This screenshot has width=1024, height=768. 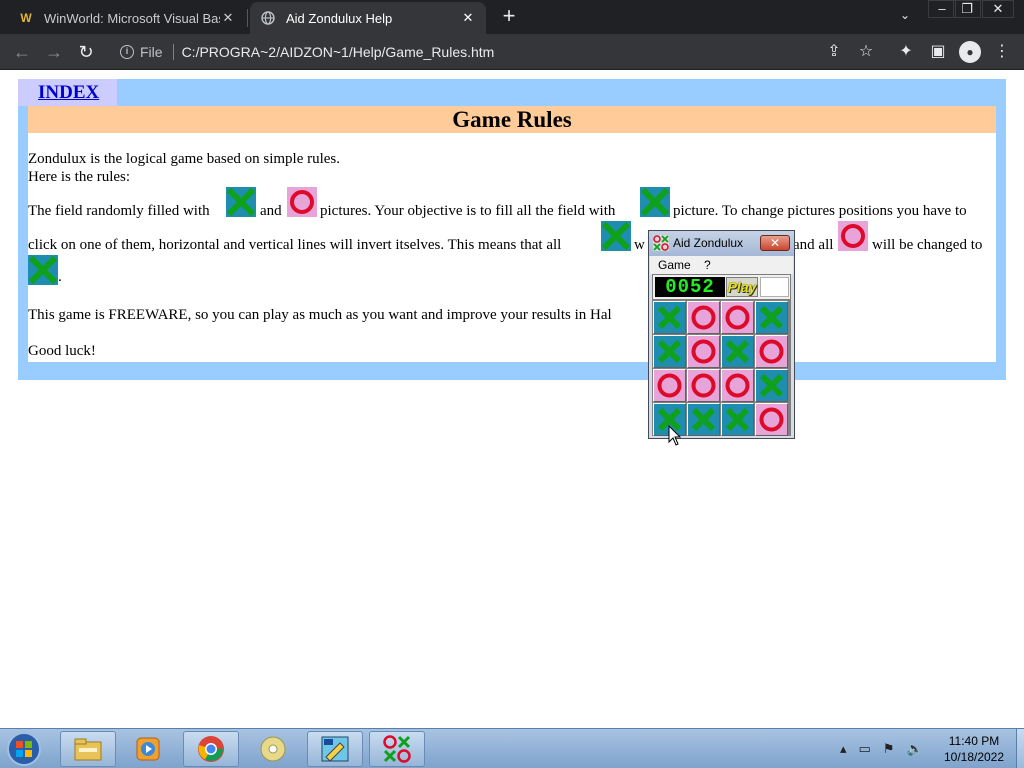 What do you see at coordinates (639, 245) in the screenshot?
I see `rules-text: w` at bounding box center [639, 245].